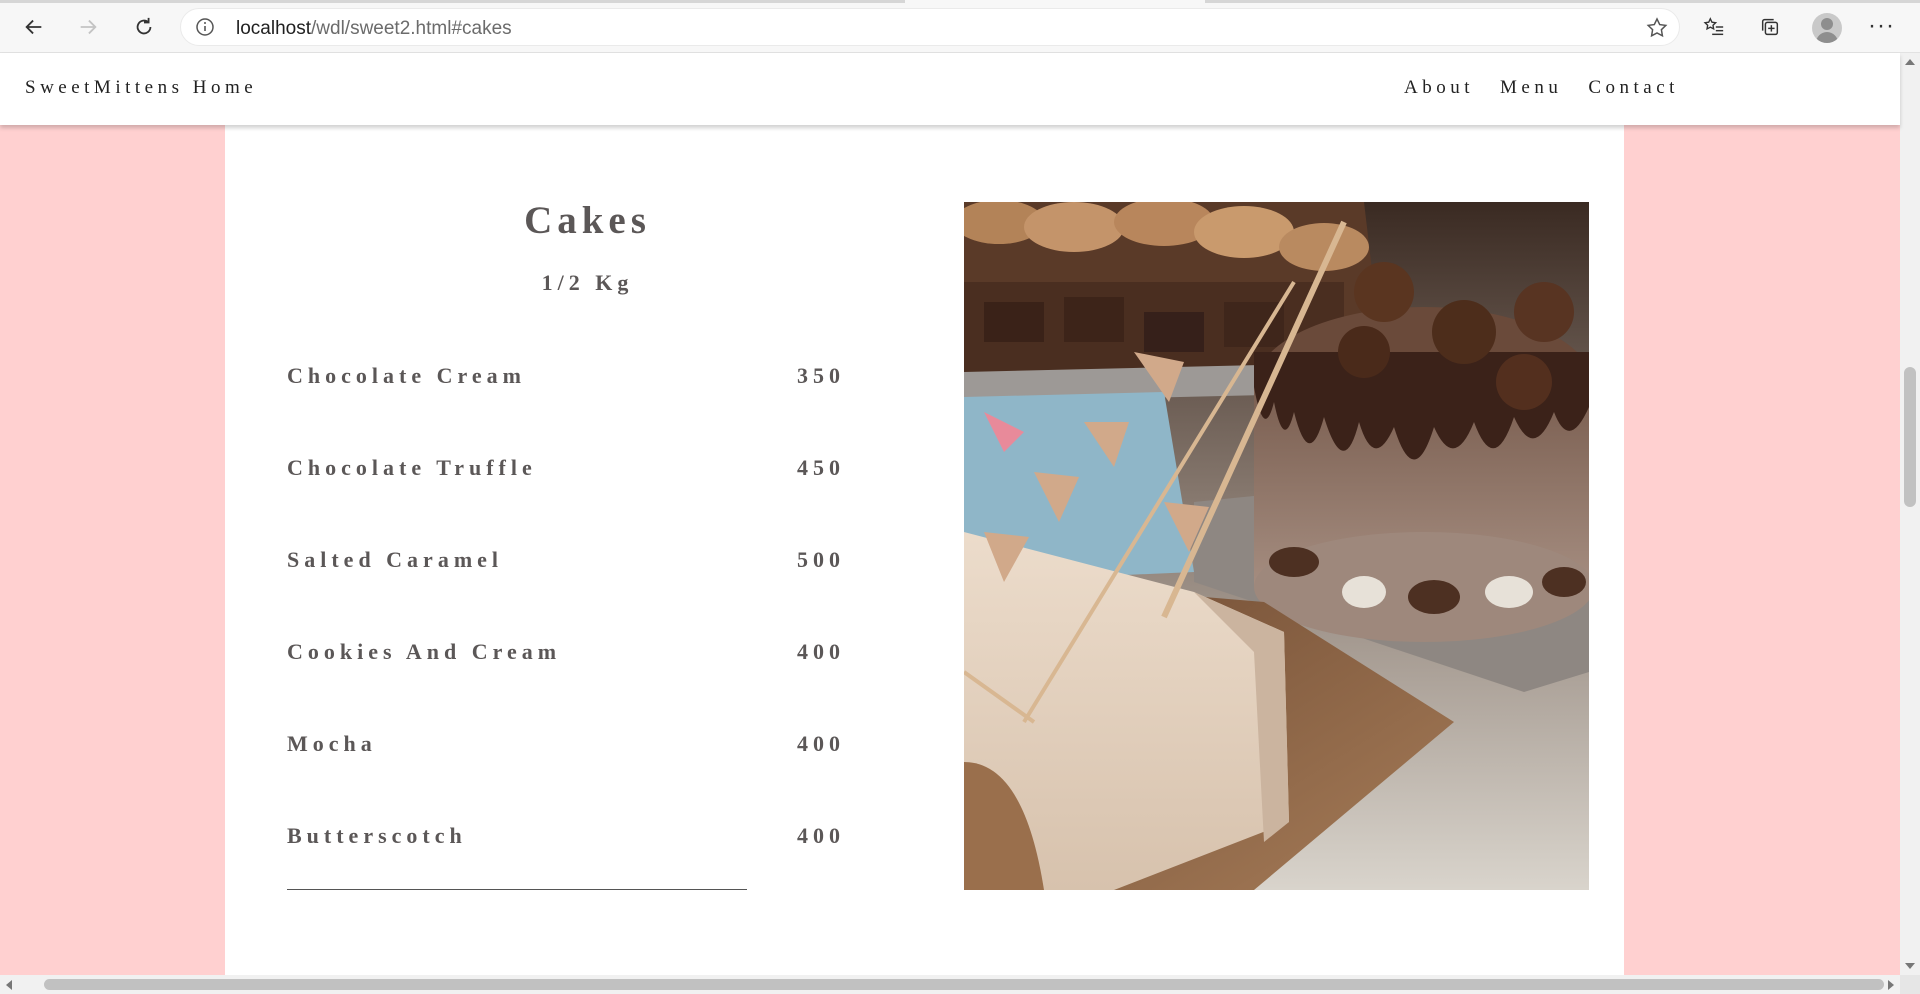  I want to click on forward-icon, so click(88, 27).